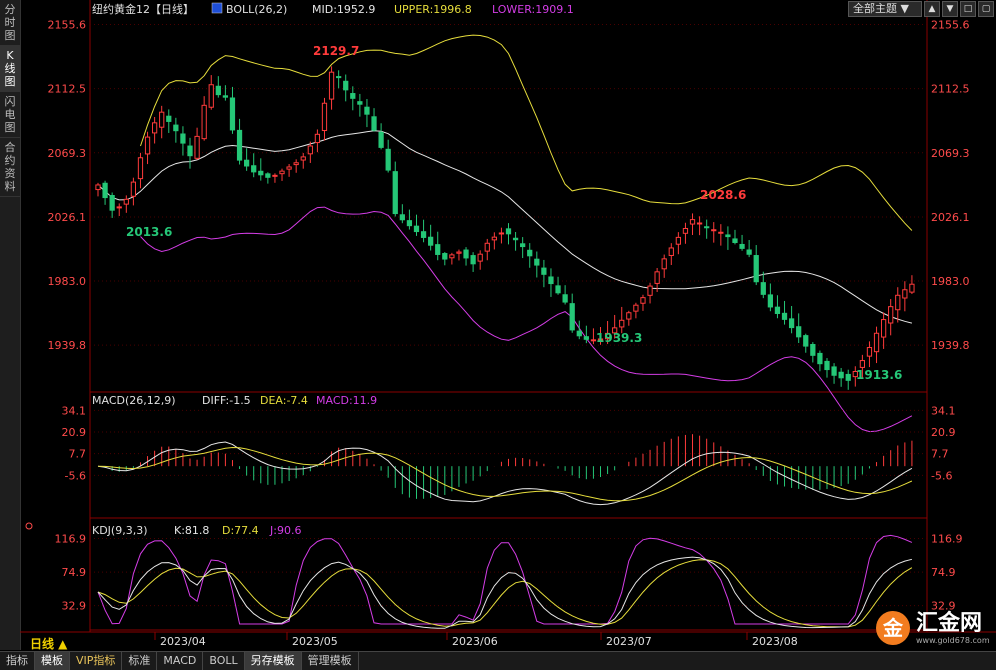 The width and height of the screenshot is (996, 670). Describe the element at coordinates (950, 281) in the screenshot. I see `price-tick-right-4: 1983.0` at that location.